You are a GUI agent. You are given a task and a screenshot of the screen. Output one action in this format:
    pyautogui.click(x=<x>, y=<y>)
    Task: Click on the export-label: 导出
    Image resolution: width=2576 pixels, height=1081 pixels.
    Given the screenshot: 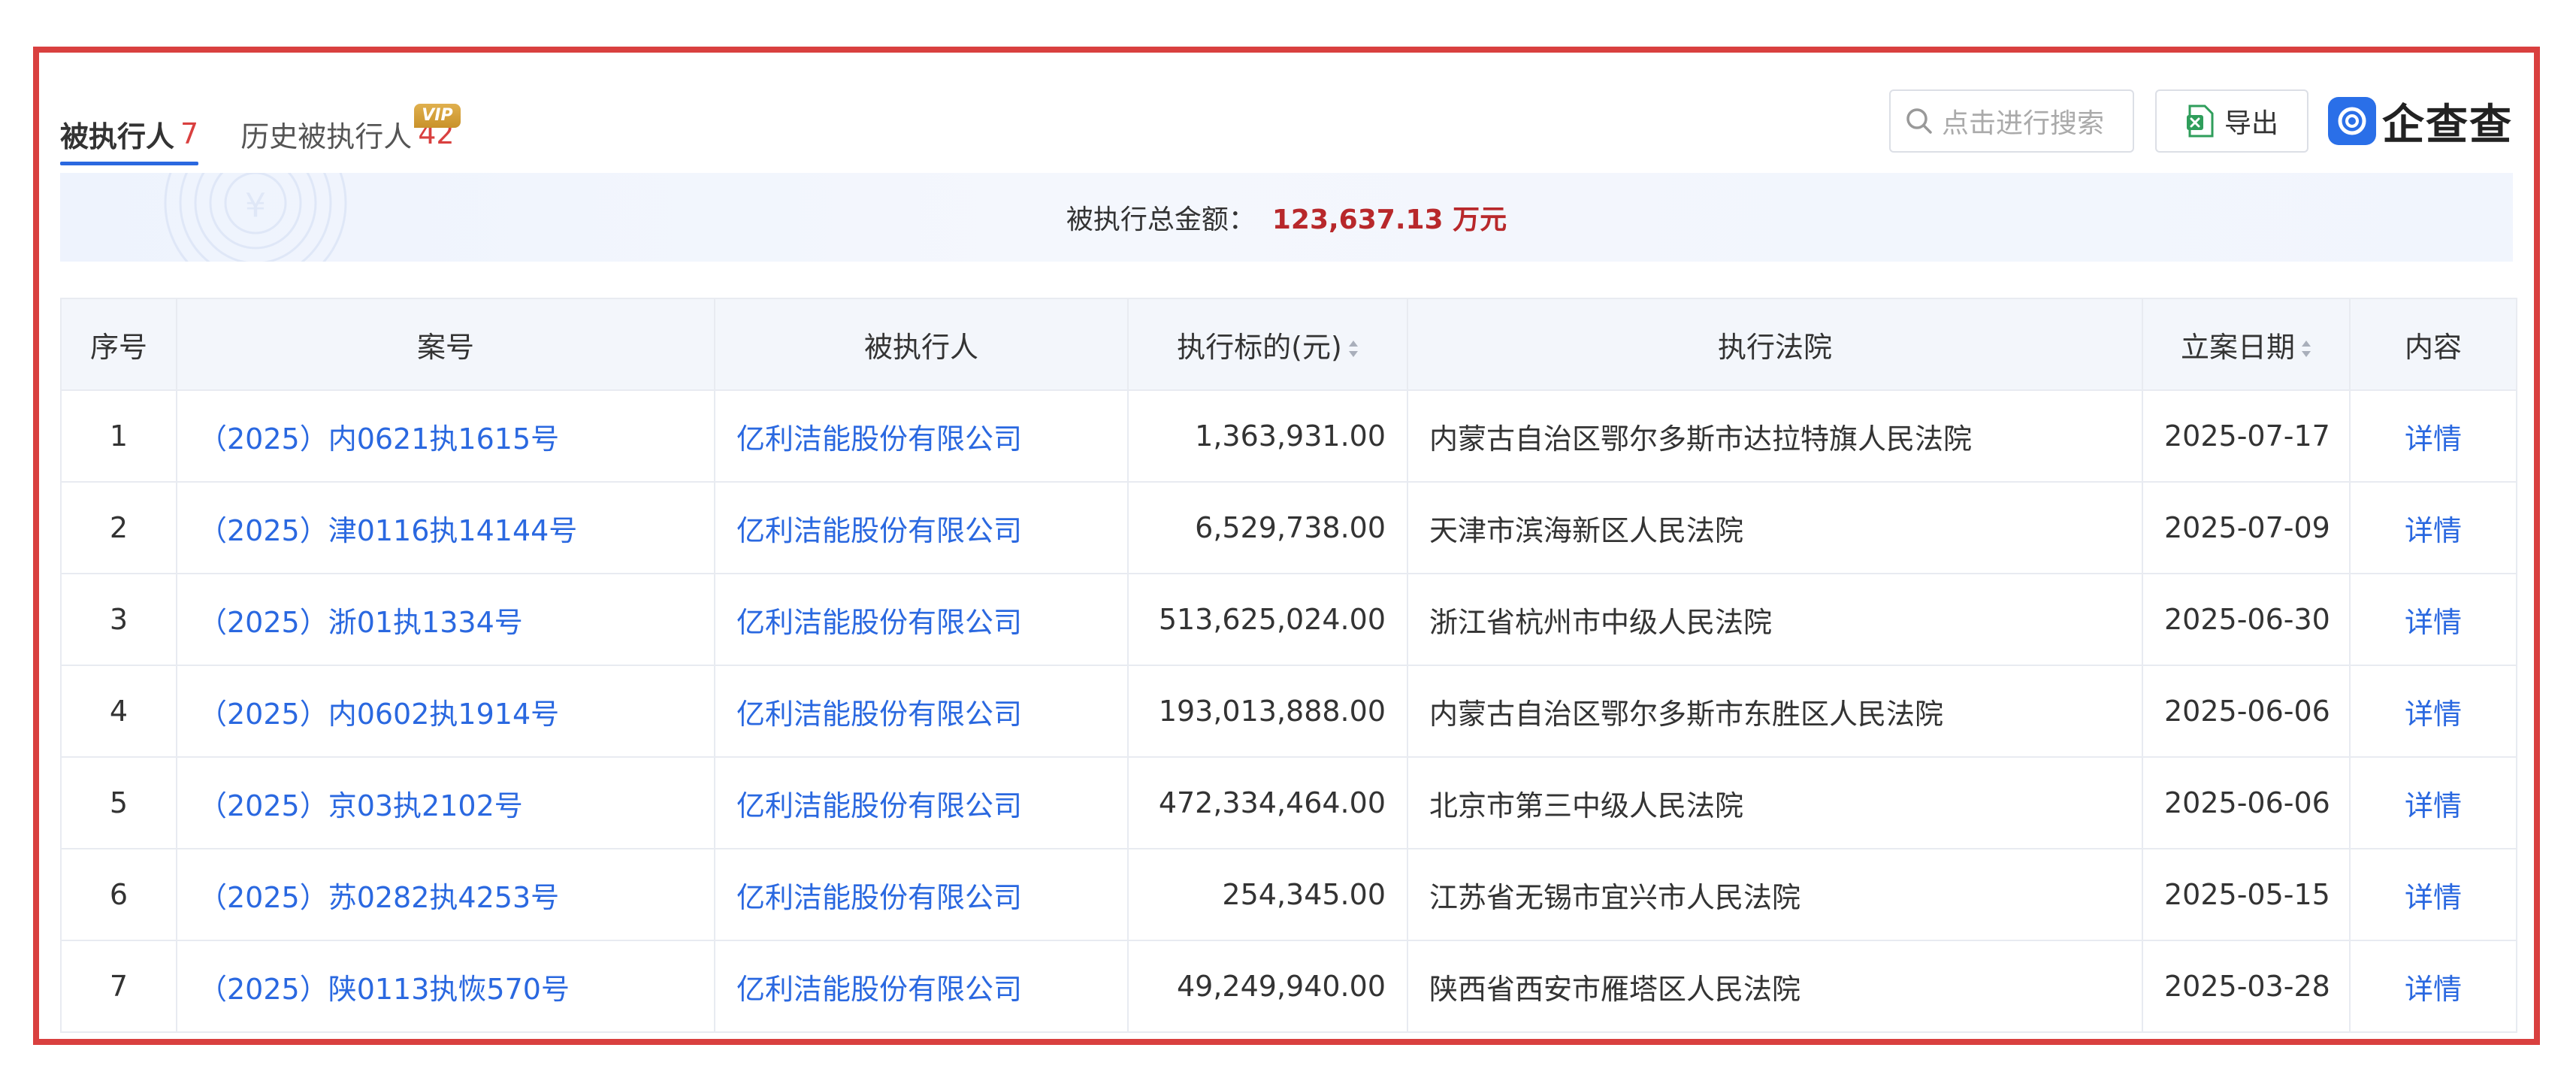 What is the action you would take?
    pyautogui.click(x=2251, y=123)
    